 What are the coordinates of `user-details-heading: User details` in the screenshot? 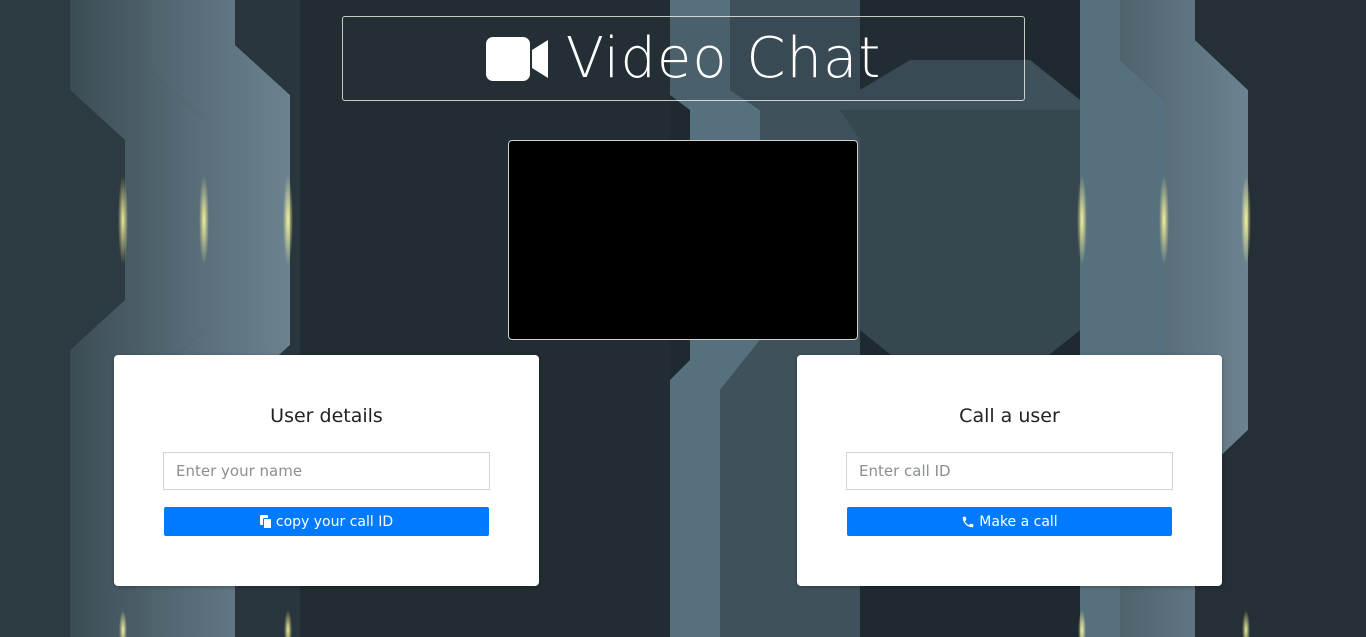 It's located at (326, 416).